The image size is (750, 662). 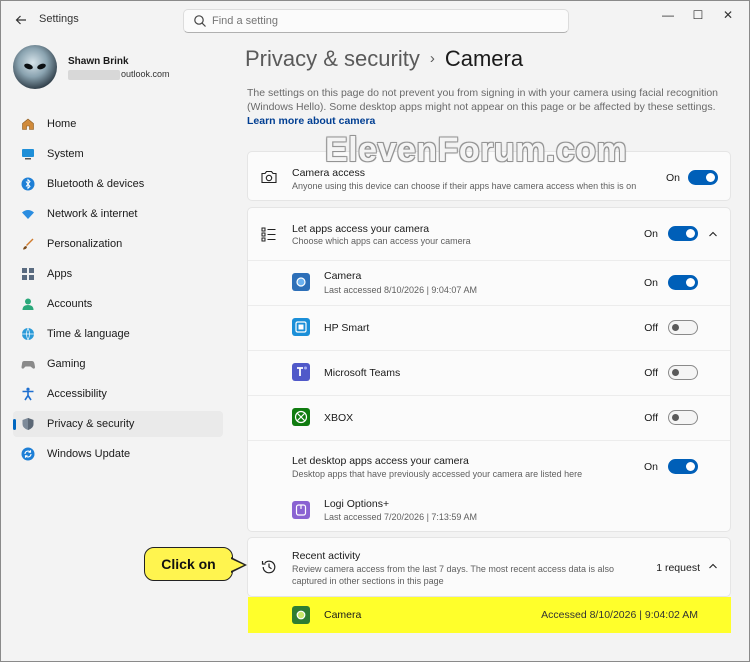 I want to click on desktop-apps-title: Let desktop apps access your camera, so click(x=380, y=461).